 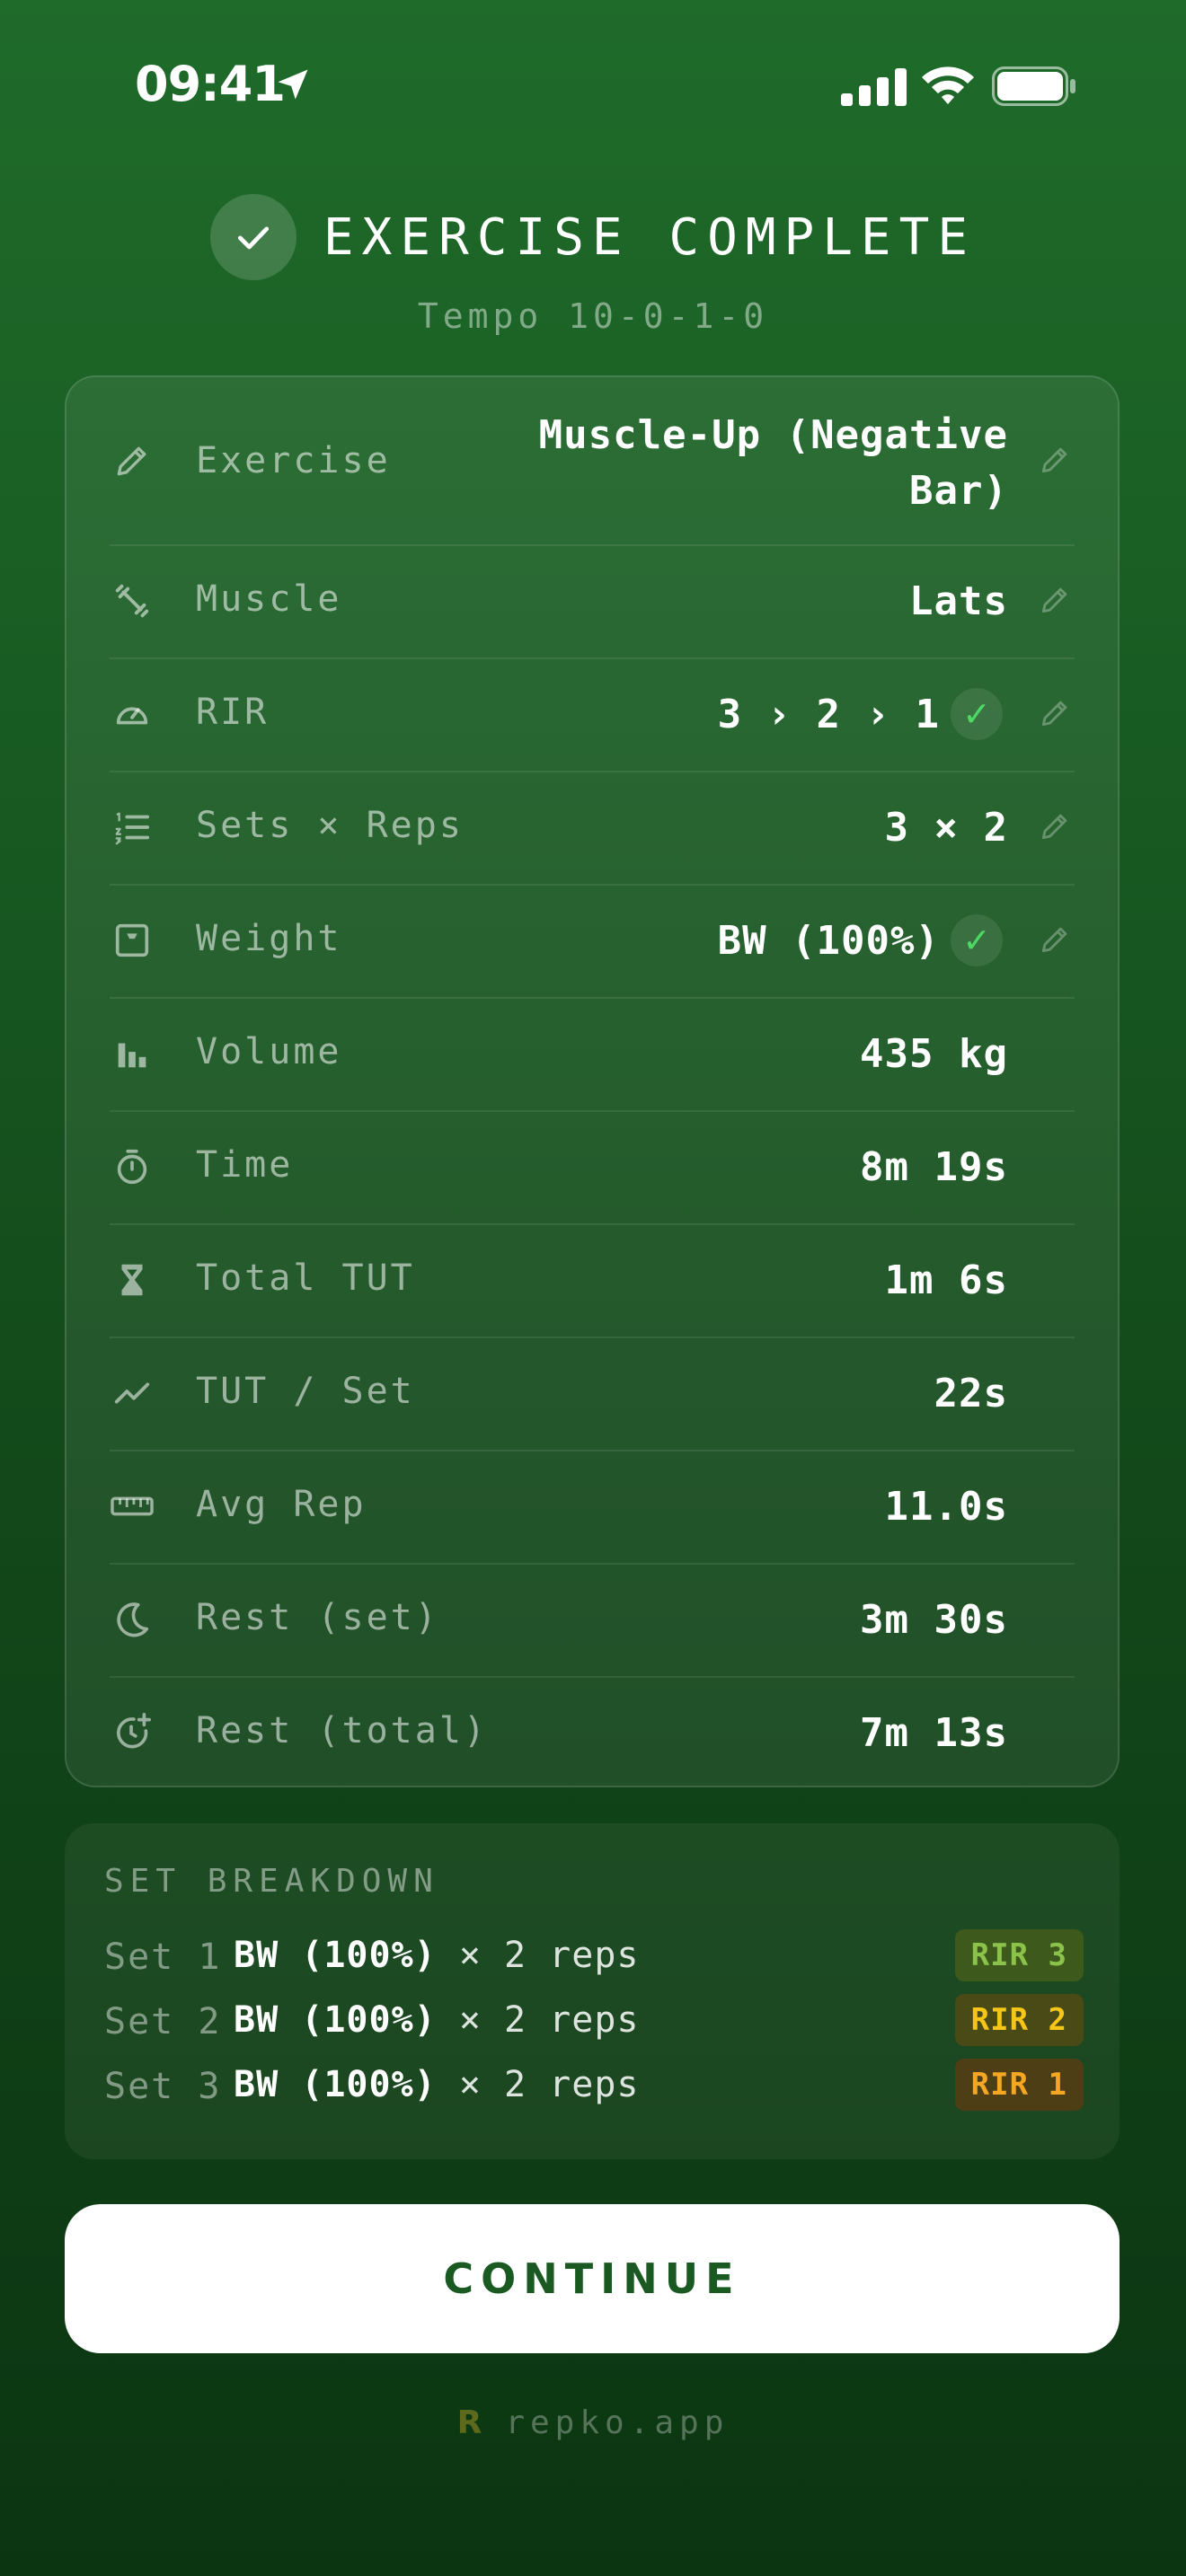 I want to click on set-label: Set 2, so click(x=163, y=2021).